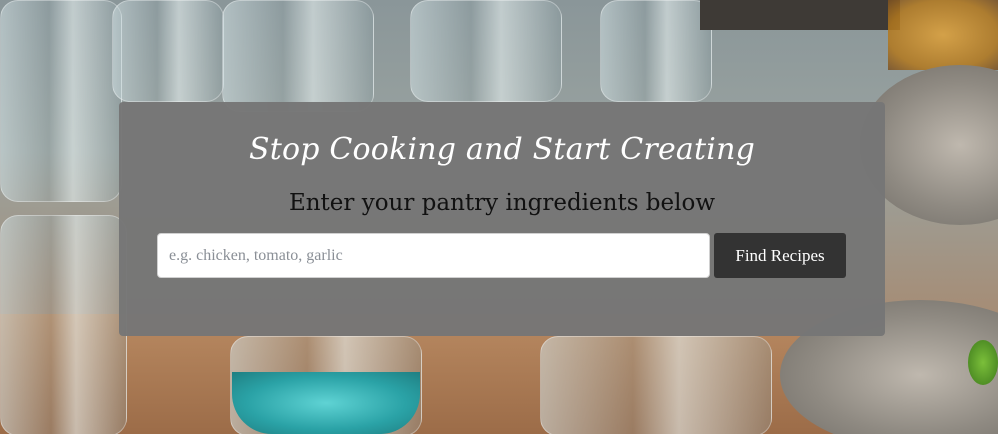 This screenshot has height=434, width=998. Describe the element at coordinates (983, 362) in the screenshot. I see `background-garnish` at that location.